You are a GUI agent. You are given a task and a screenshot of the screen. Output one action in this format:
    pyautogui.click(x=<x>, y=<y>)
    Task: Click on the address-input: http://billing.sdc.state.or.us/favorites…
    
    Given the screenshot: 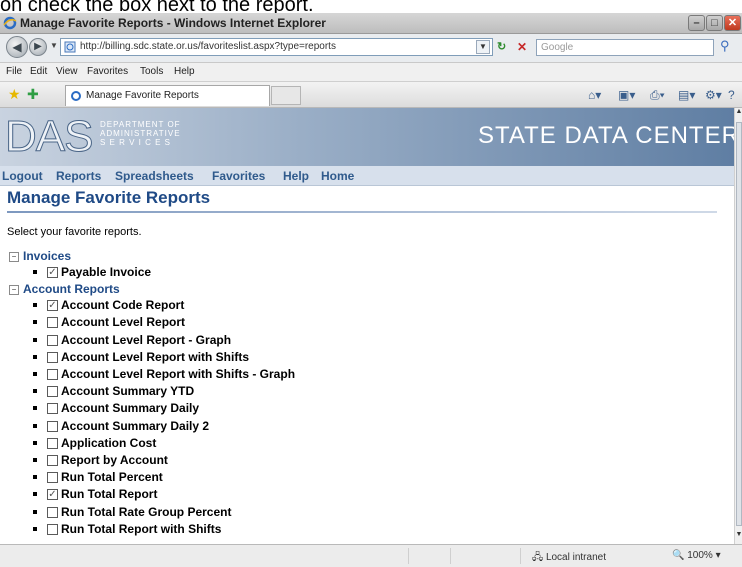 What is the action you would take?
    pyautogui.click(x=276, y=47)
    